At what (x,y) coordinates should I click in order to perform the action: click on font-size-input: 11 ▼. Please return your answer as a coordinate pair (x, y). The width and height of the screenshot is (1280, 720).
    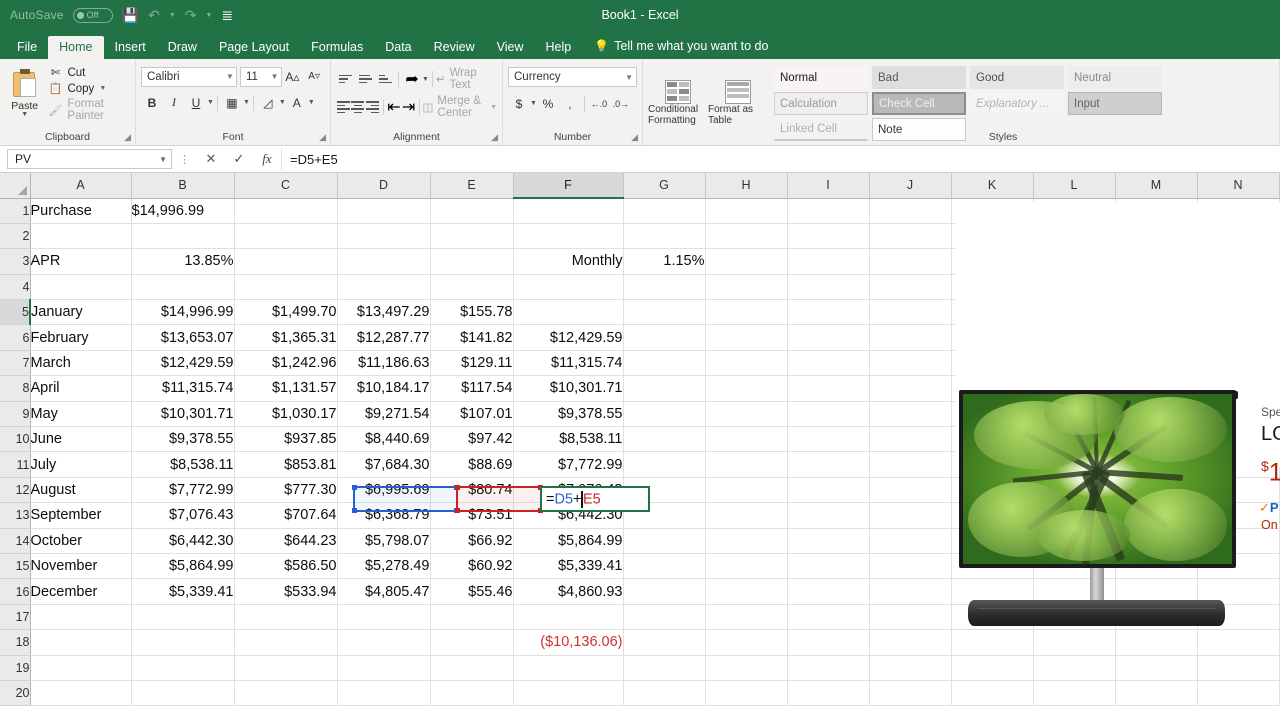
    Looking at the image, I should click on (260, 76).